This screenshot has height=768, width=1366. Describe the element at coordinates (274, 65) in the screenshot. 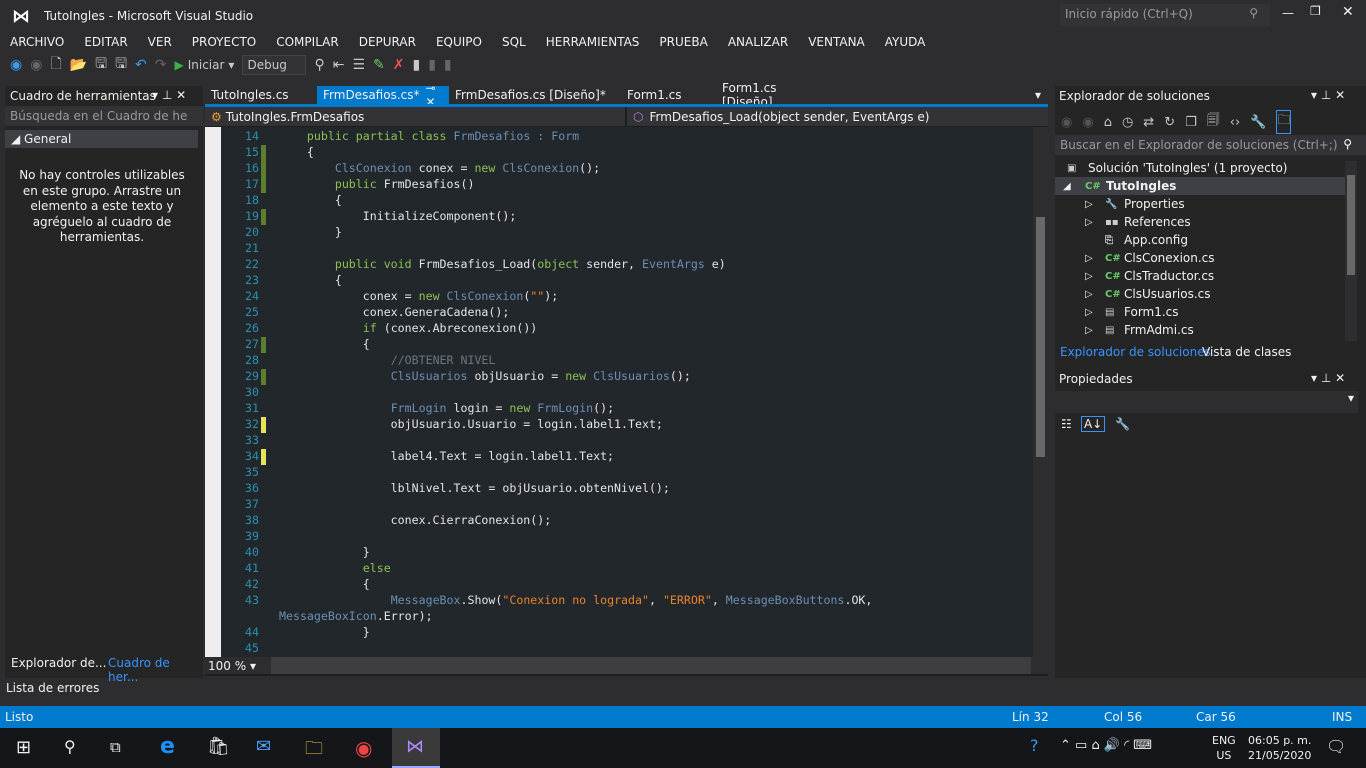

I see `configuration-select: Debug` at that location.